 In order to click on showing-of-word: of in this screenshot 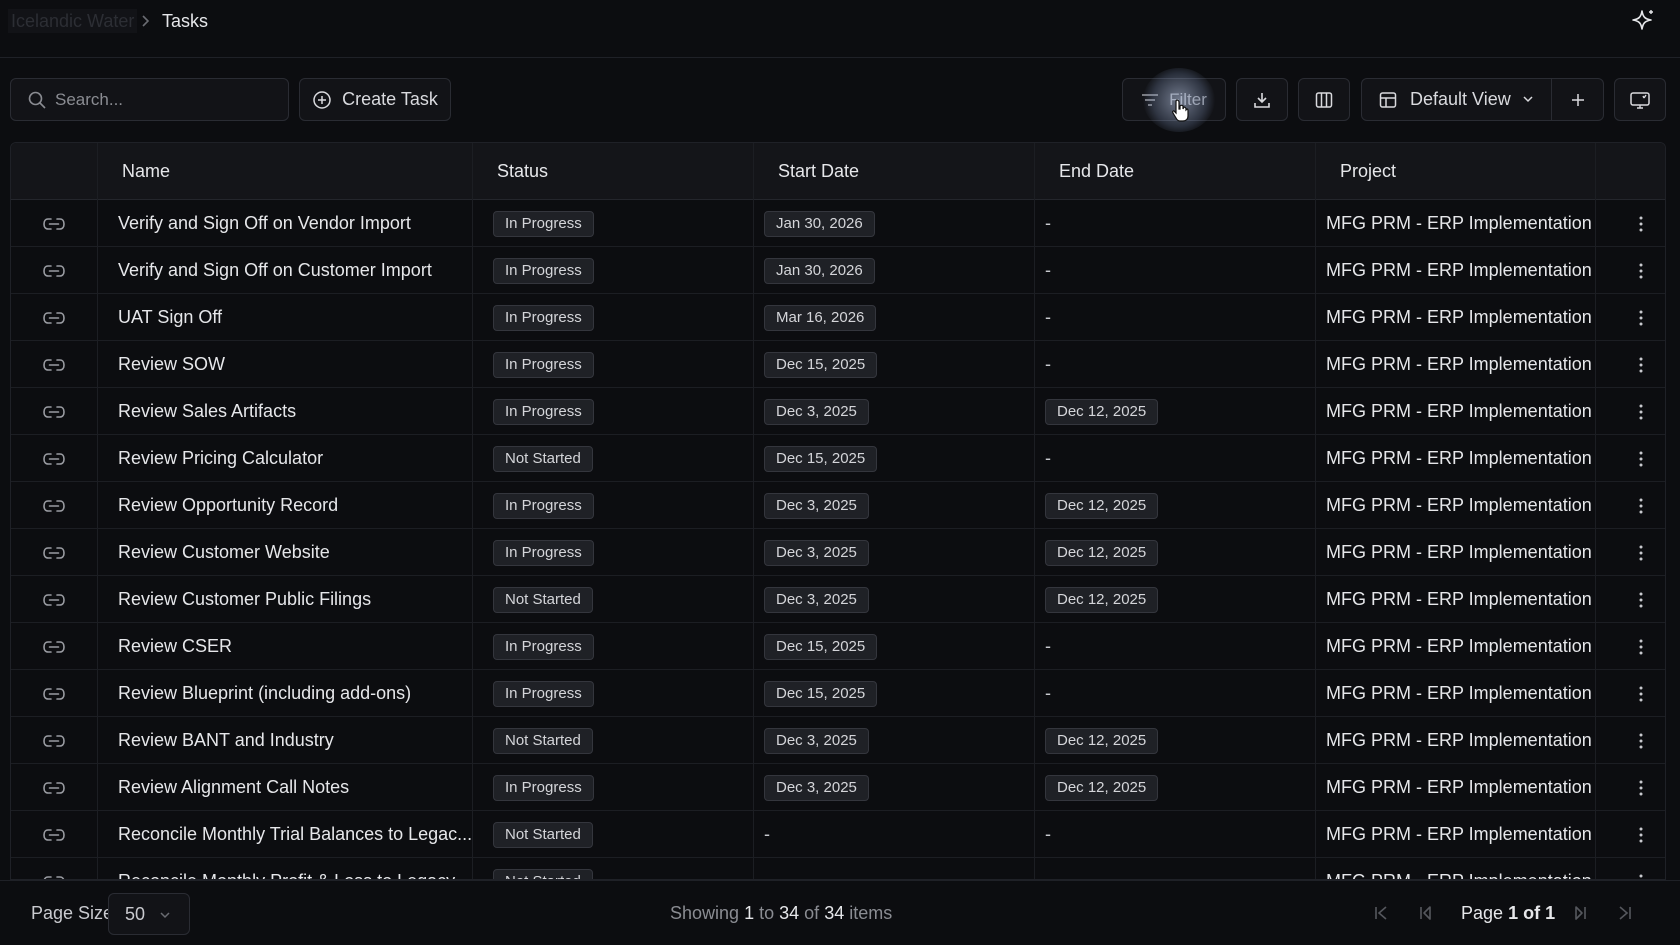, I will do `click(812, 913)`.